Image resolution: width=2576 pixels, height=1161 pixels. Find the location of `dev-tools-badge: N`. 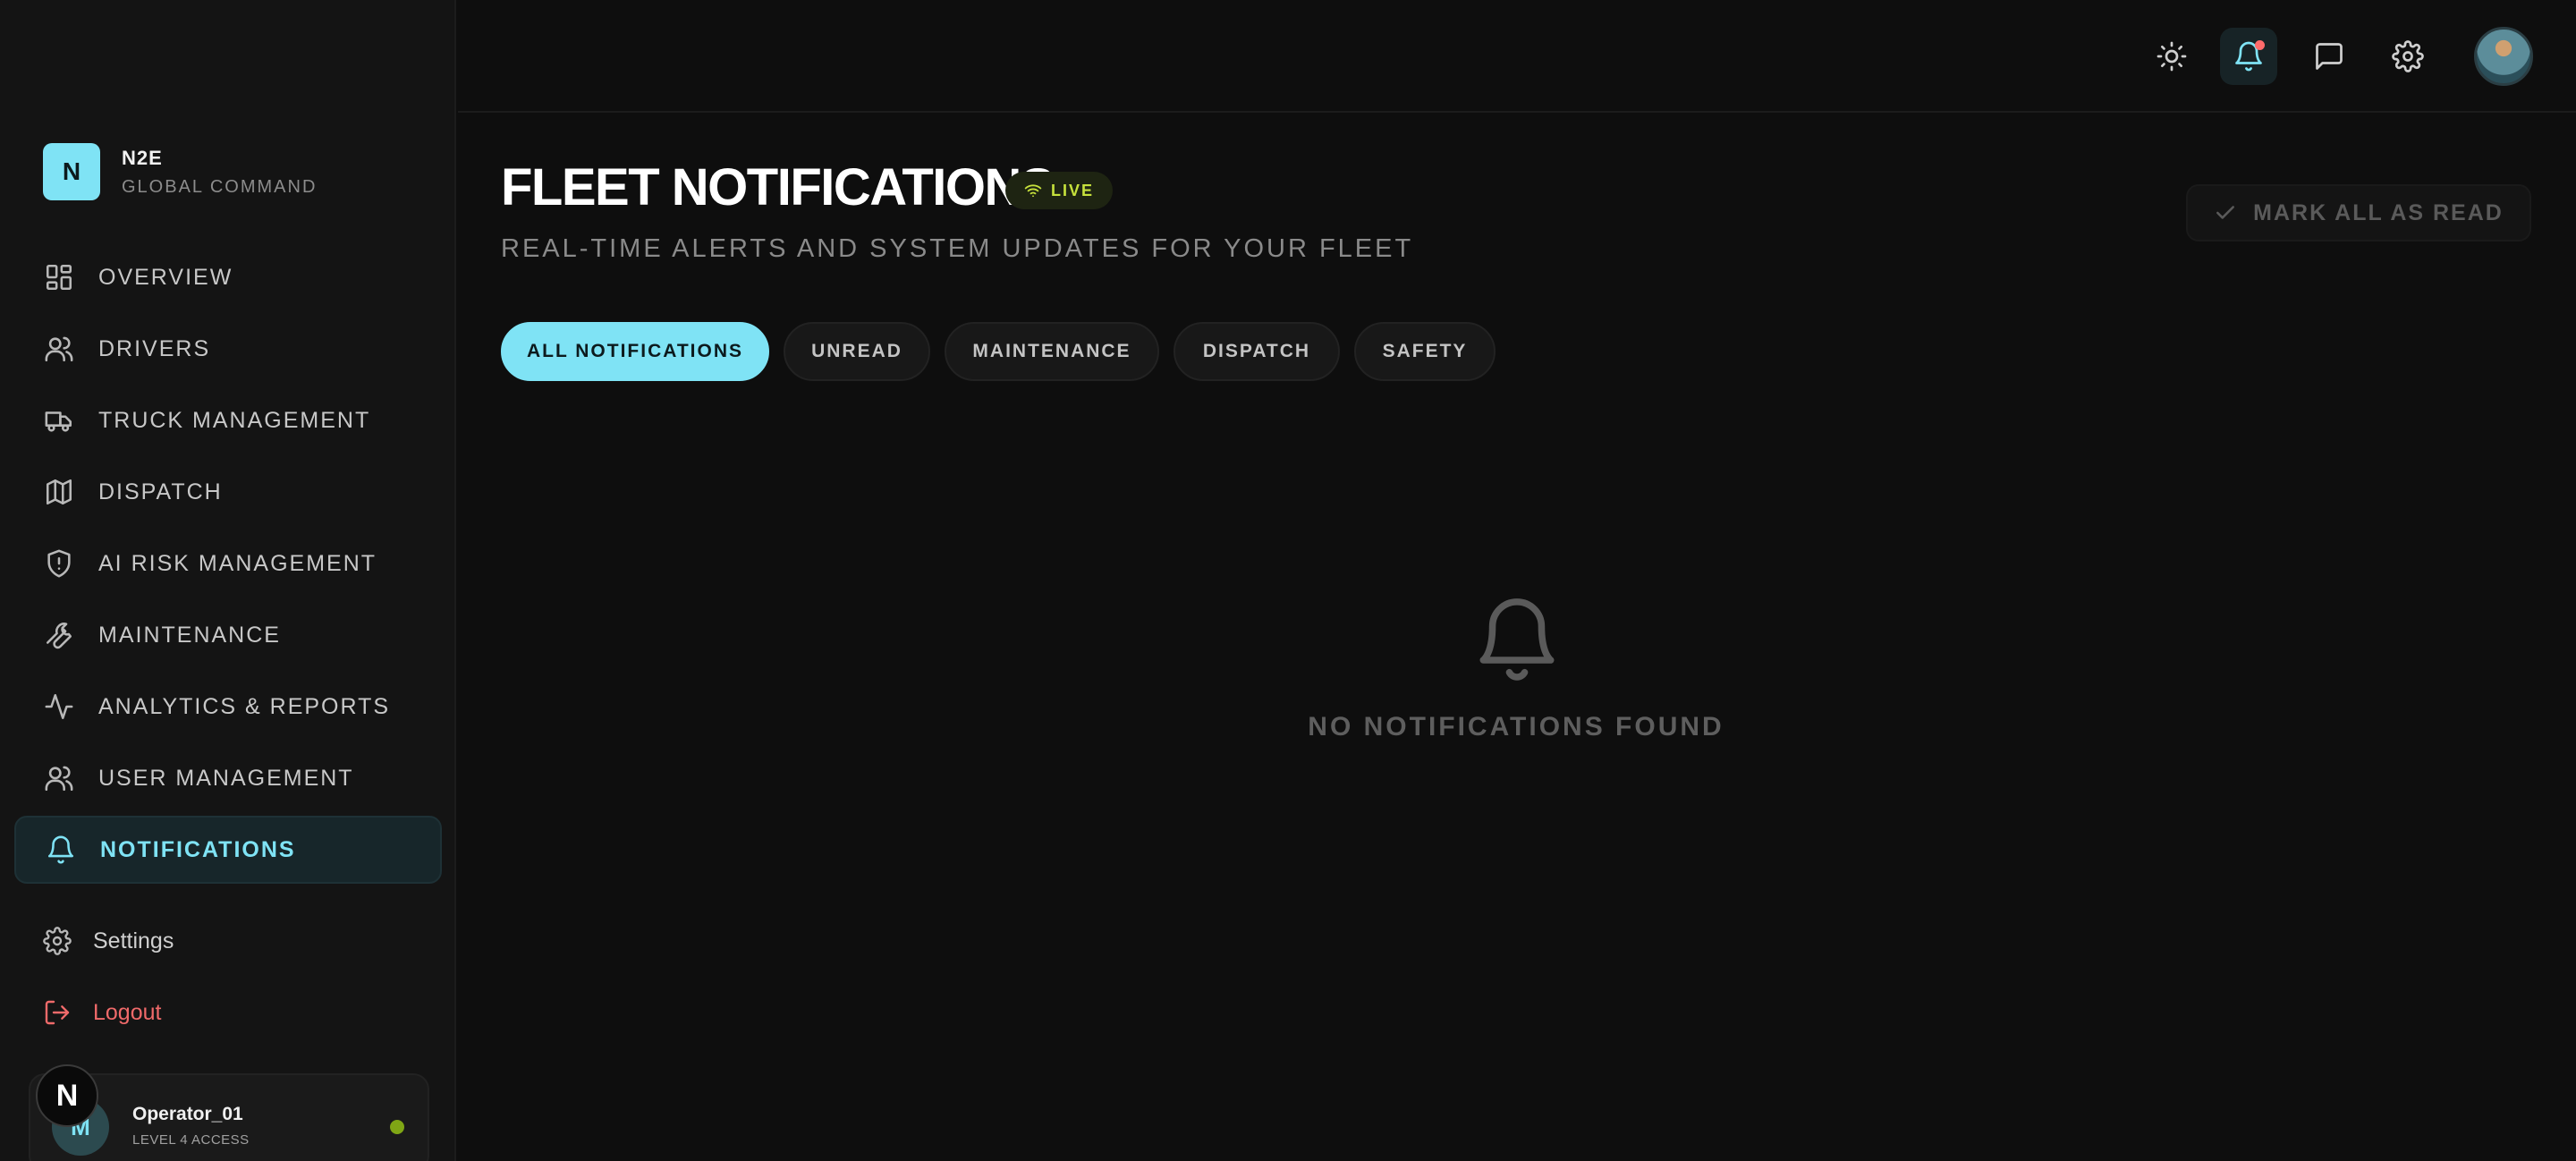

dev-tools-badge: N is located at coordinates (67, 1096).